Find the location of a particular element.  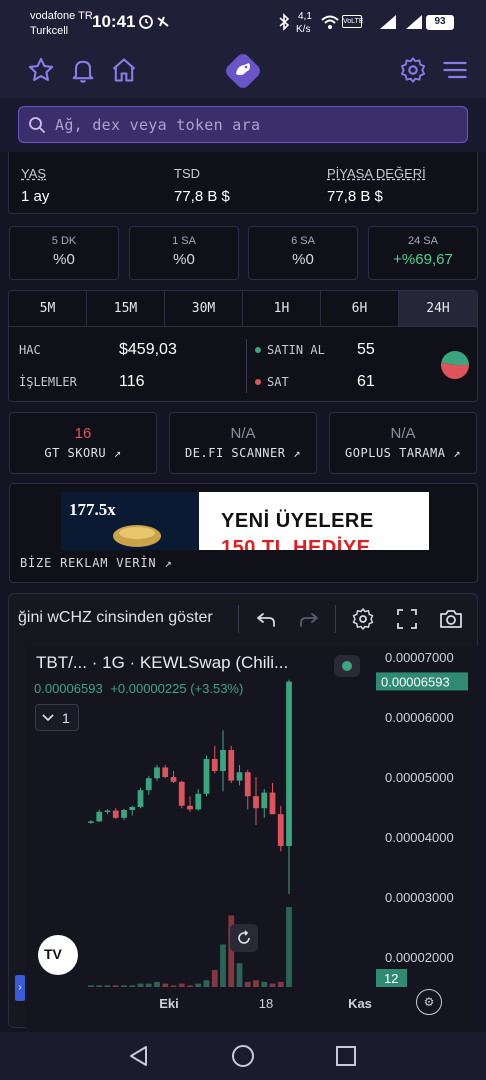

star-icon is located at coordinates (41, 70).